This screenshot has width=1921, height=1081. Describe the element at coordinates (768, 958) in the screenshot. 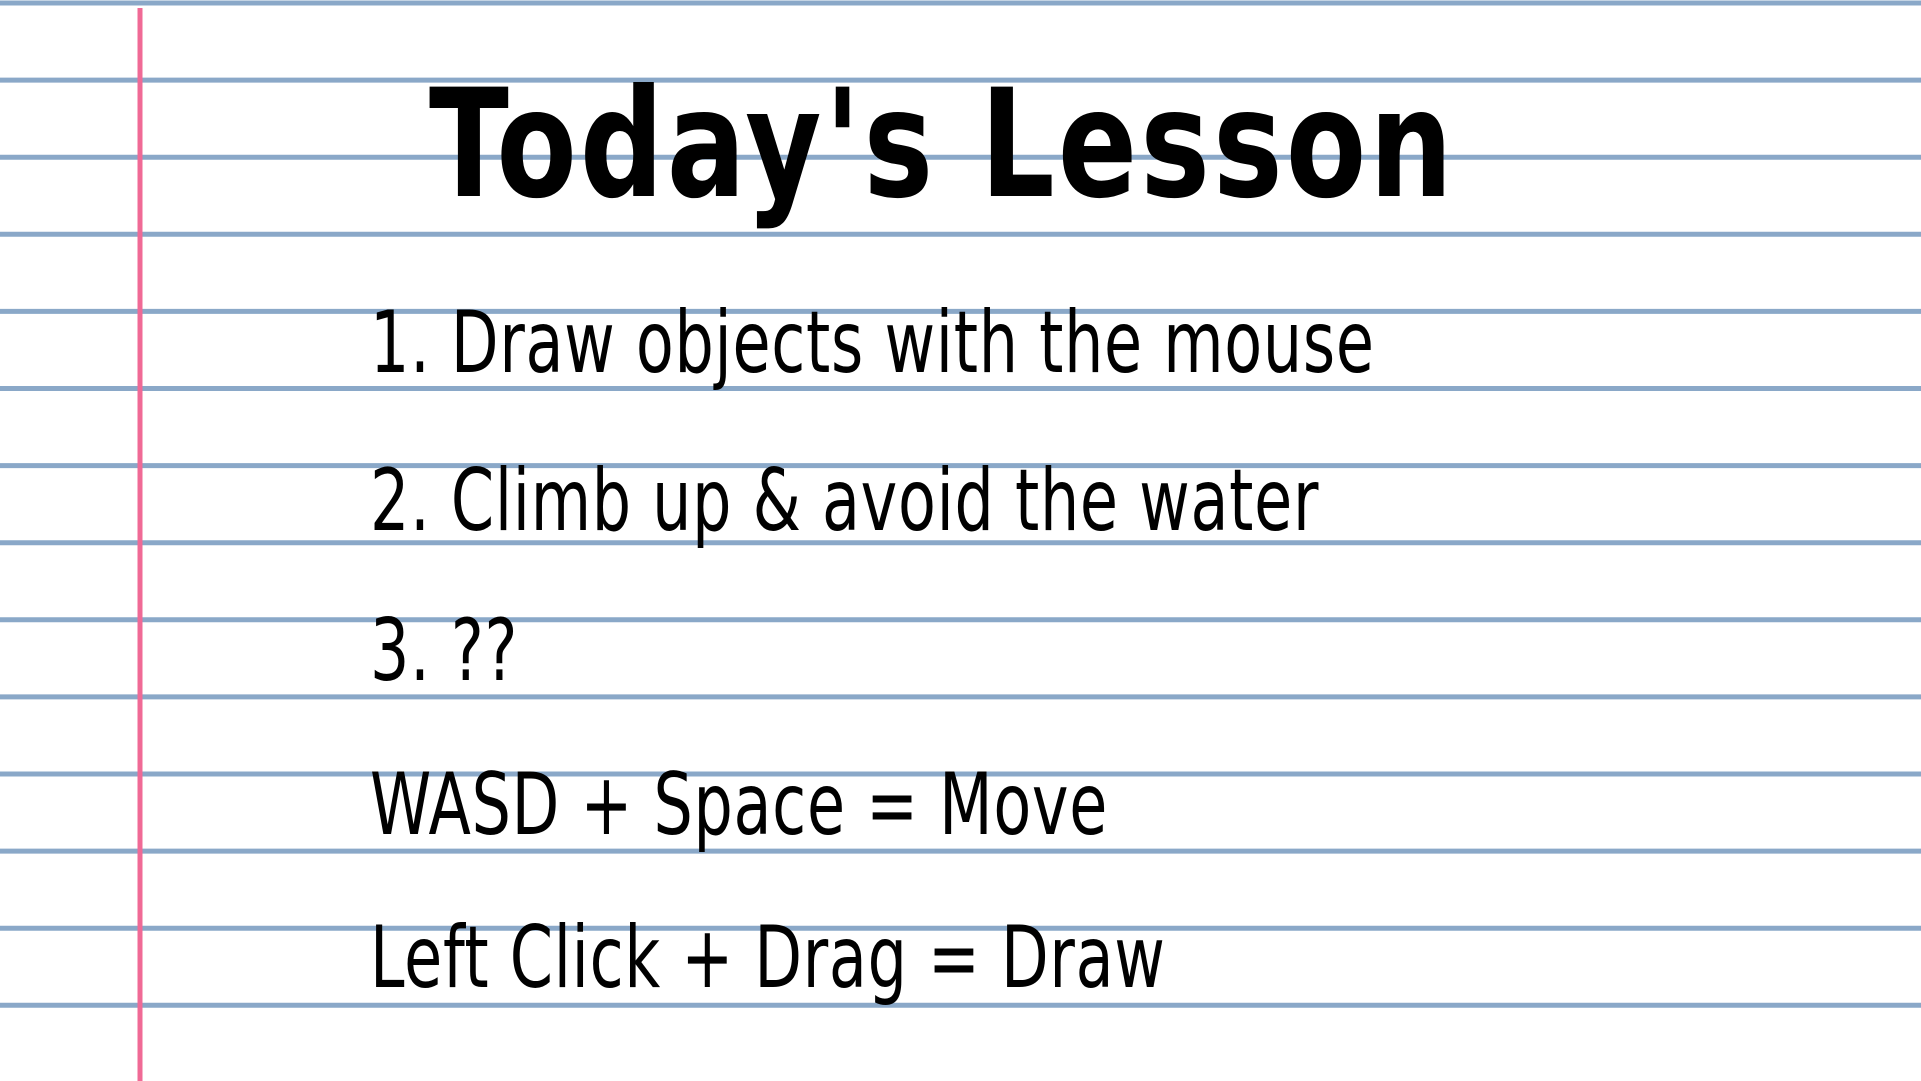

I see `draw-controls-hint: Left Click + Drag = Draw` at that location.